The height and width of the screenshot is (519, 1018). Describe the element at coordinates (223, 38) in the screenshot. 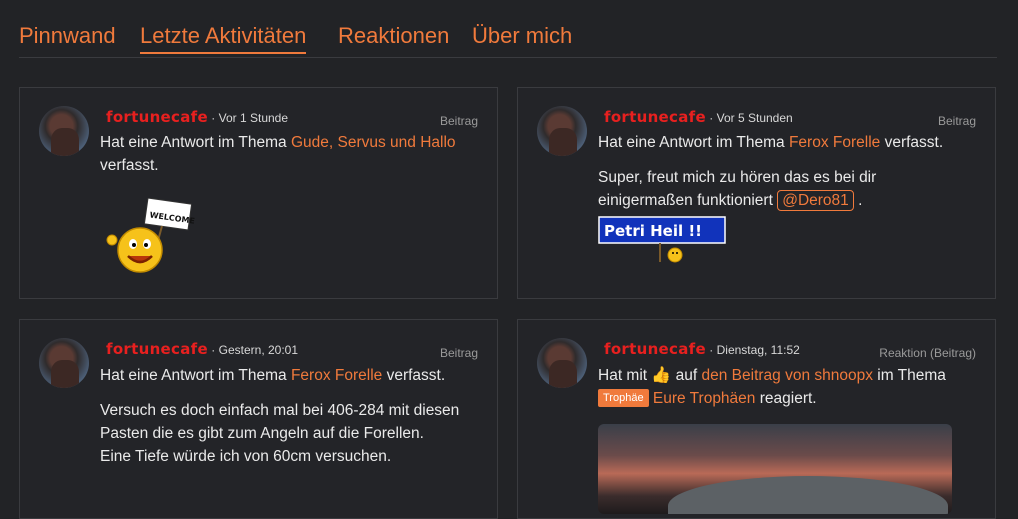

I see `tab-letzte-aktivitaeten: Letzte Aktivitäten` at that location.